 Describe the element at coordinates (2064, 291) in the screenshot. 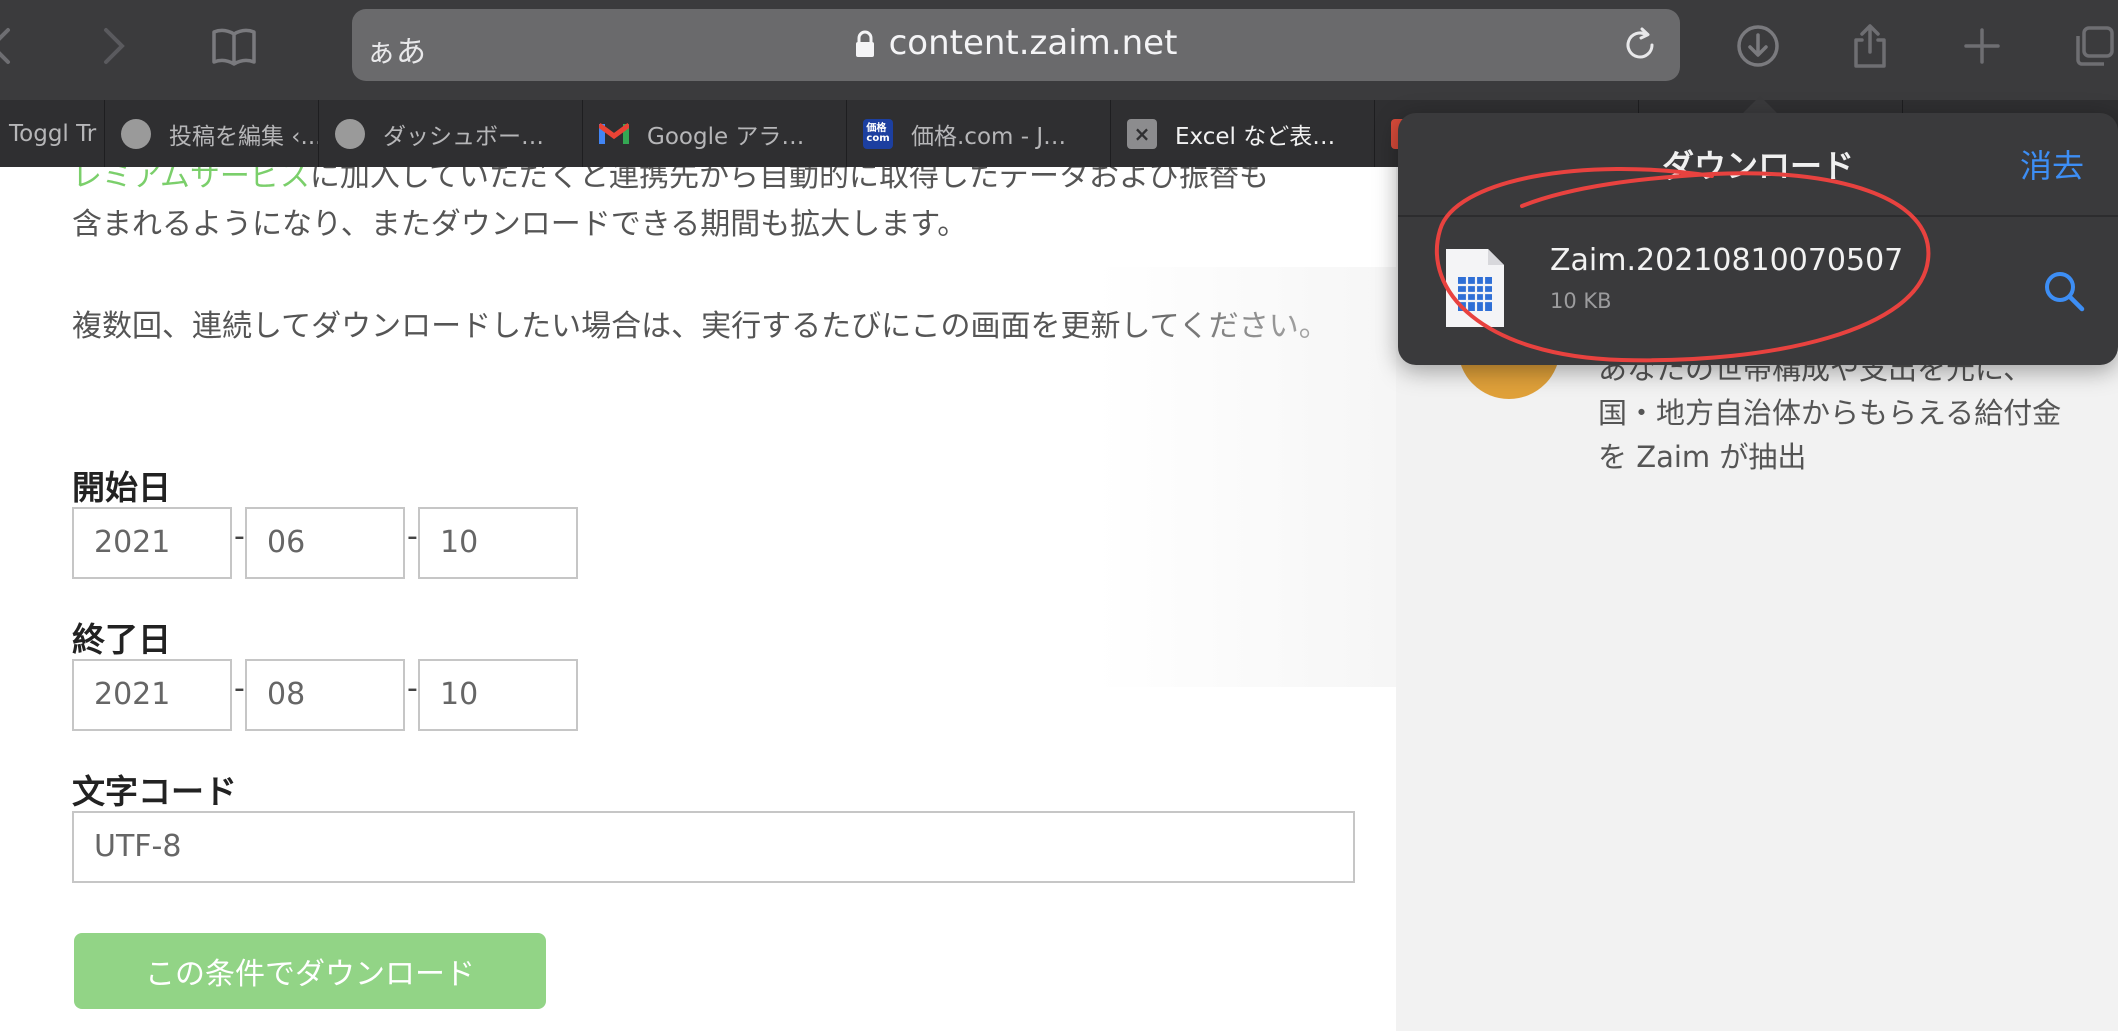

I see `search-icon` at that location.